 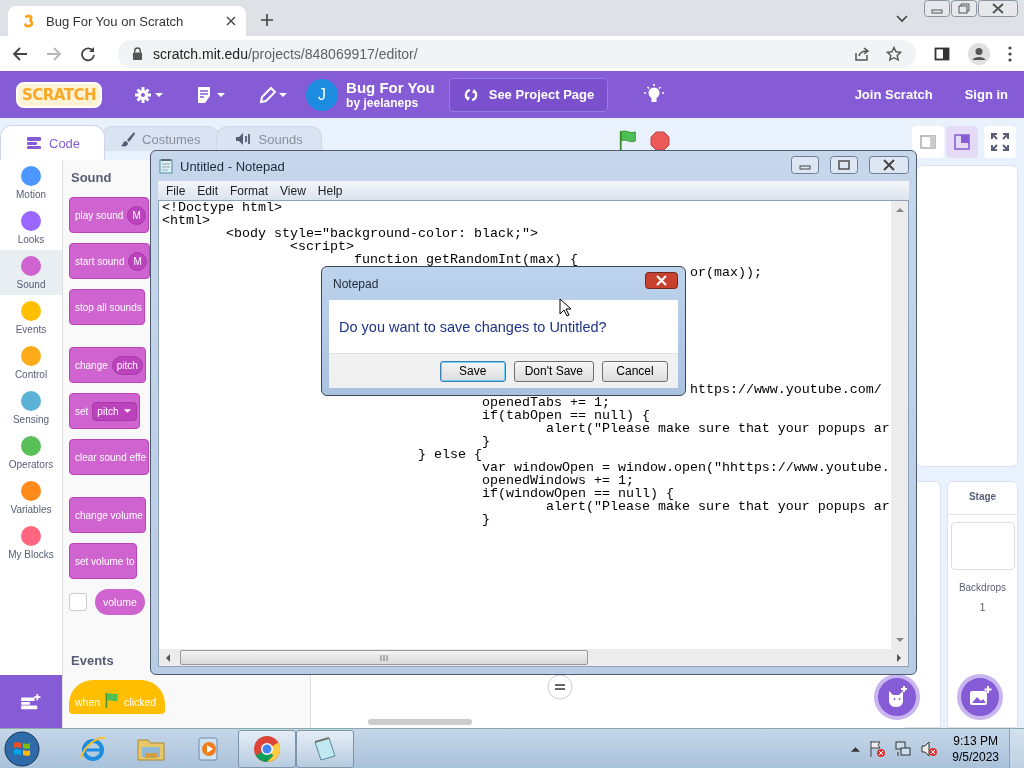 I want to click on code-line: <body style="background-color: black;">, so click(x=382, y=234).